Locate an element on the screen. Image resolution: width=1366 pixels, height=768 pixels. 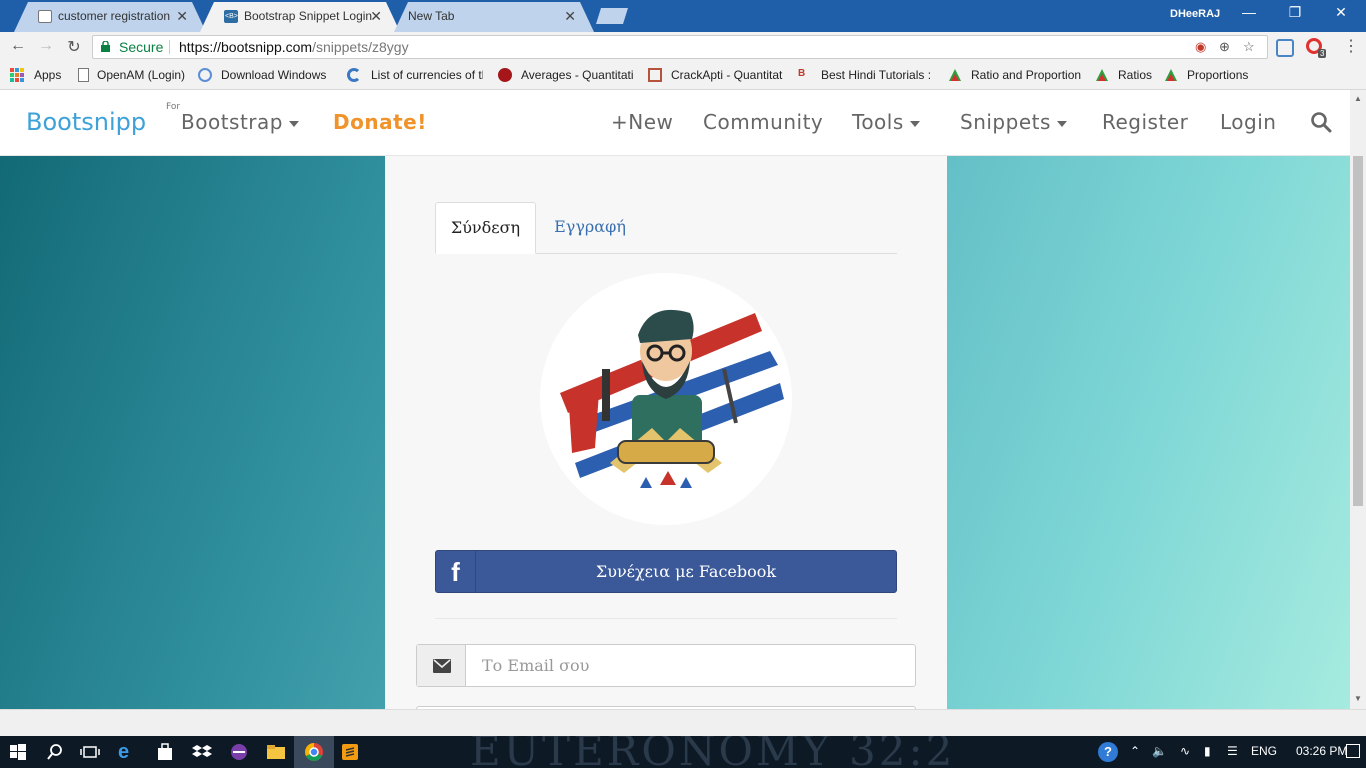
facebook-button-label: Συνέχεια με Facebook is located at coordinates (686, 571).